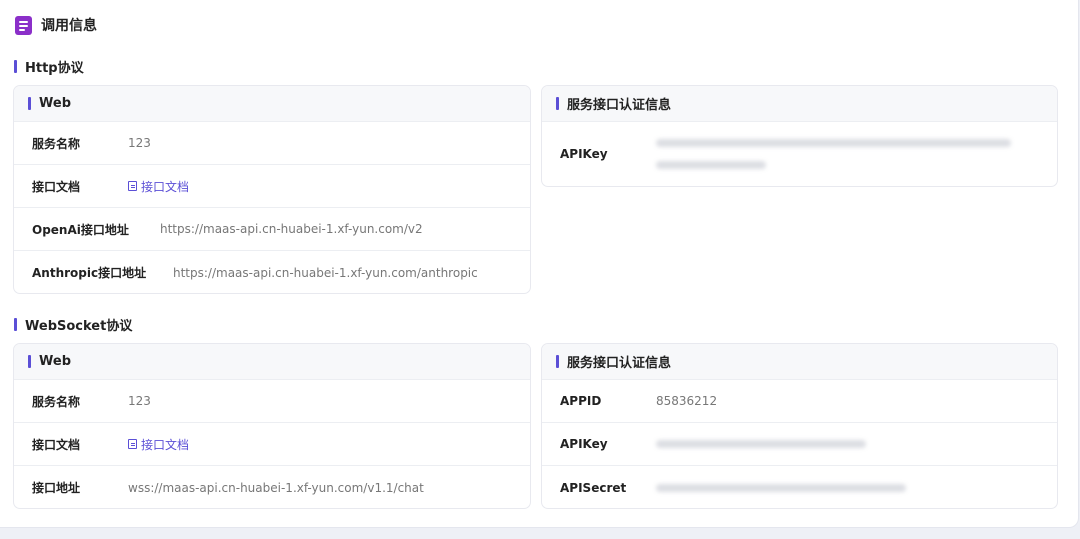  Describe the element at coordinates (781, 487) in the screenshot. I see `apisecret-redacted-value` at that location.